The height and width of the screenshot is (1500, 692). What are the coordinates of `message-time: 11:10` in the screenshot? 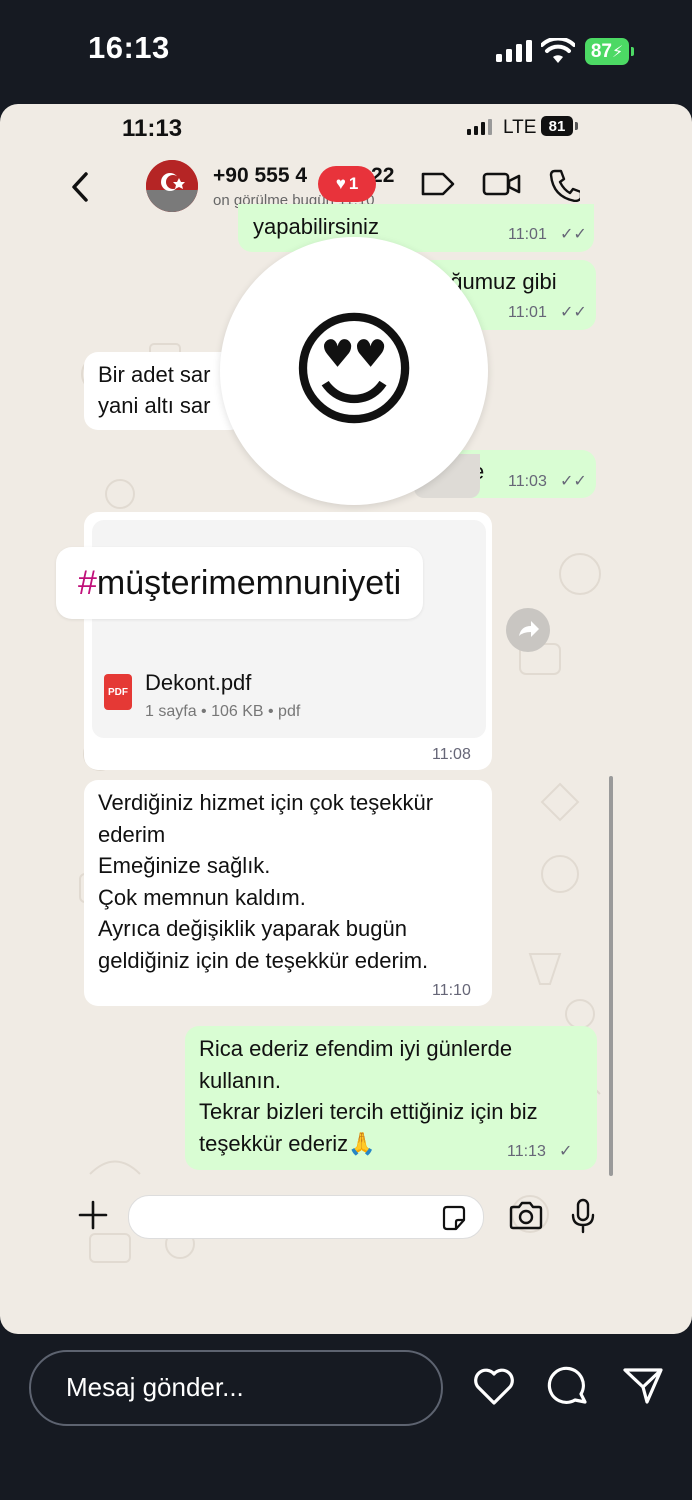 It's located at (451, 990).